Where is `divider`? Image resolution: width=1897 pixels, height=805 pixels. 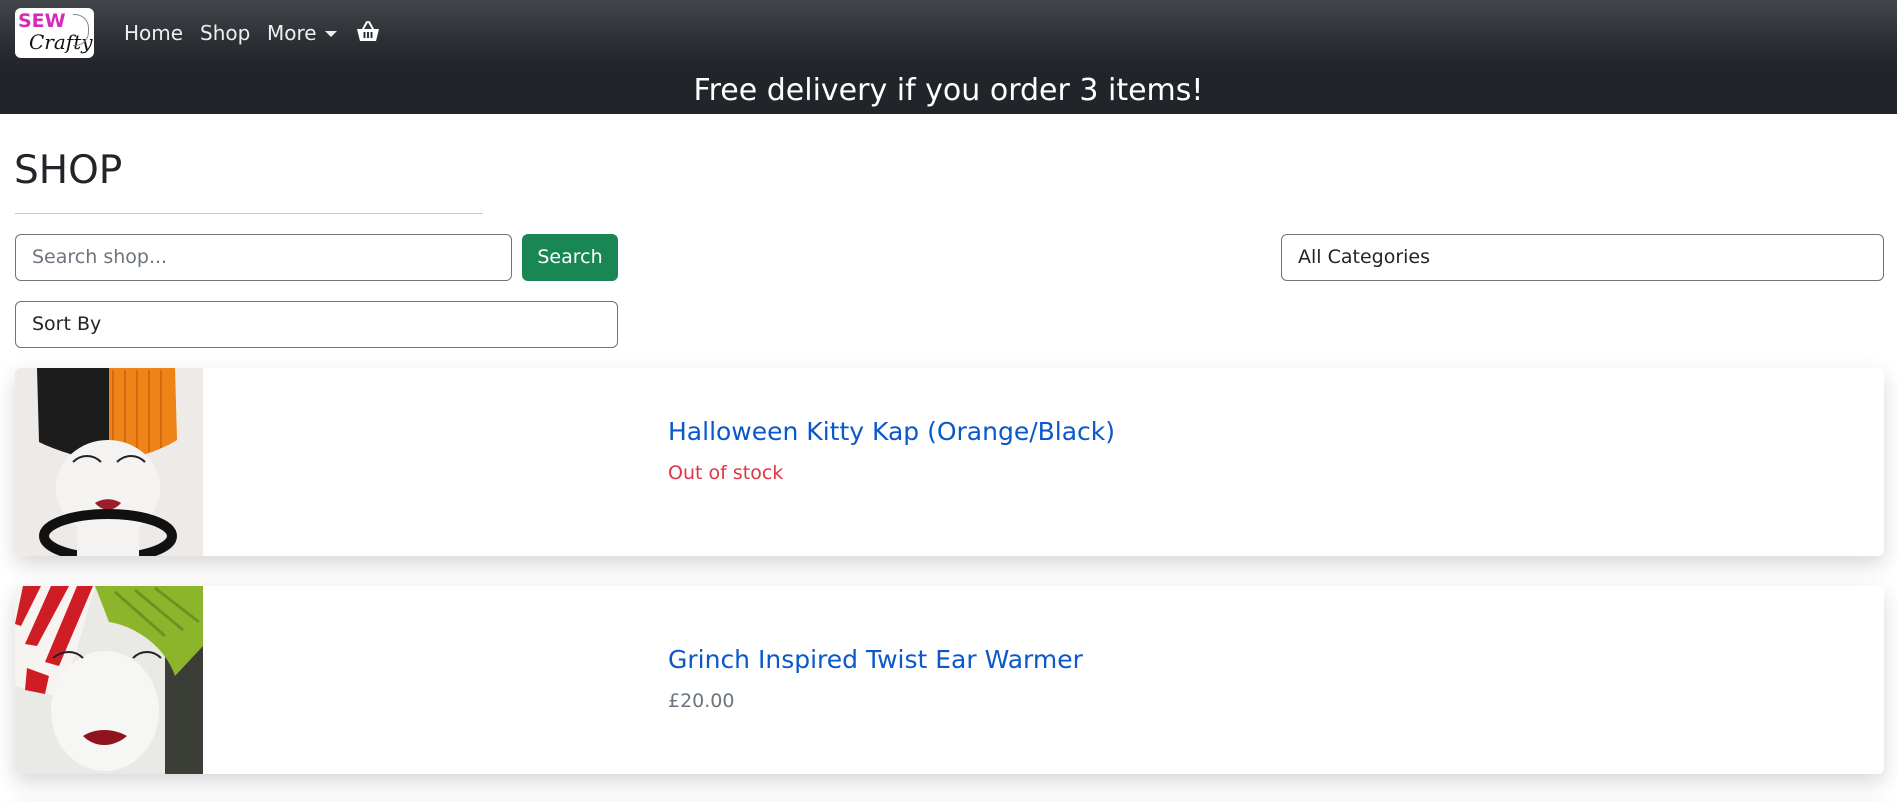
divider is located at coordinates (249, 213).